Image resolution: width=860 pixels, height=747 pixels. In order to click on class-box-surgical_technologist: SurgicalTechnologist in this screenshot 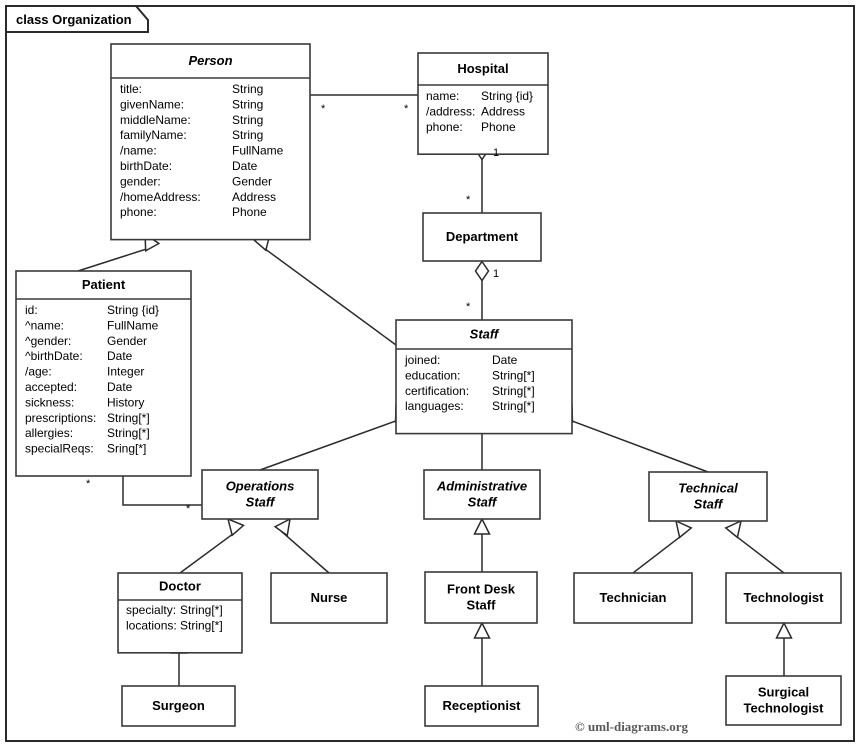, I will do `click(783, 700)`.